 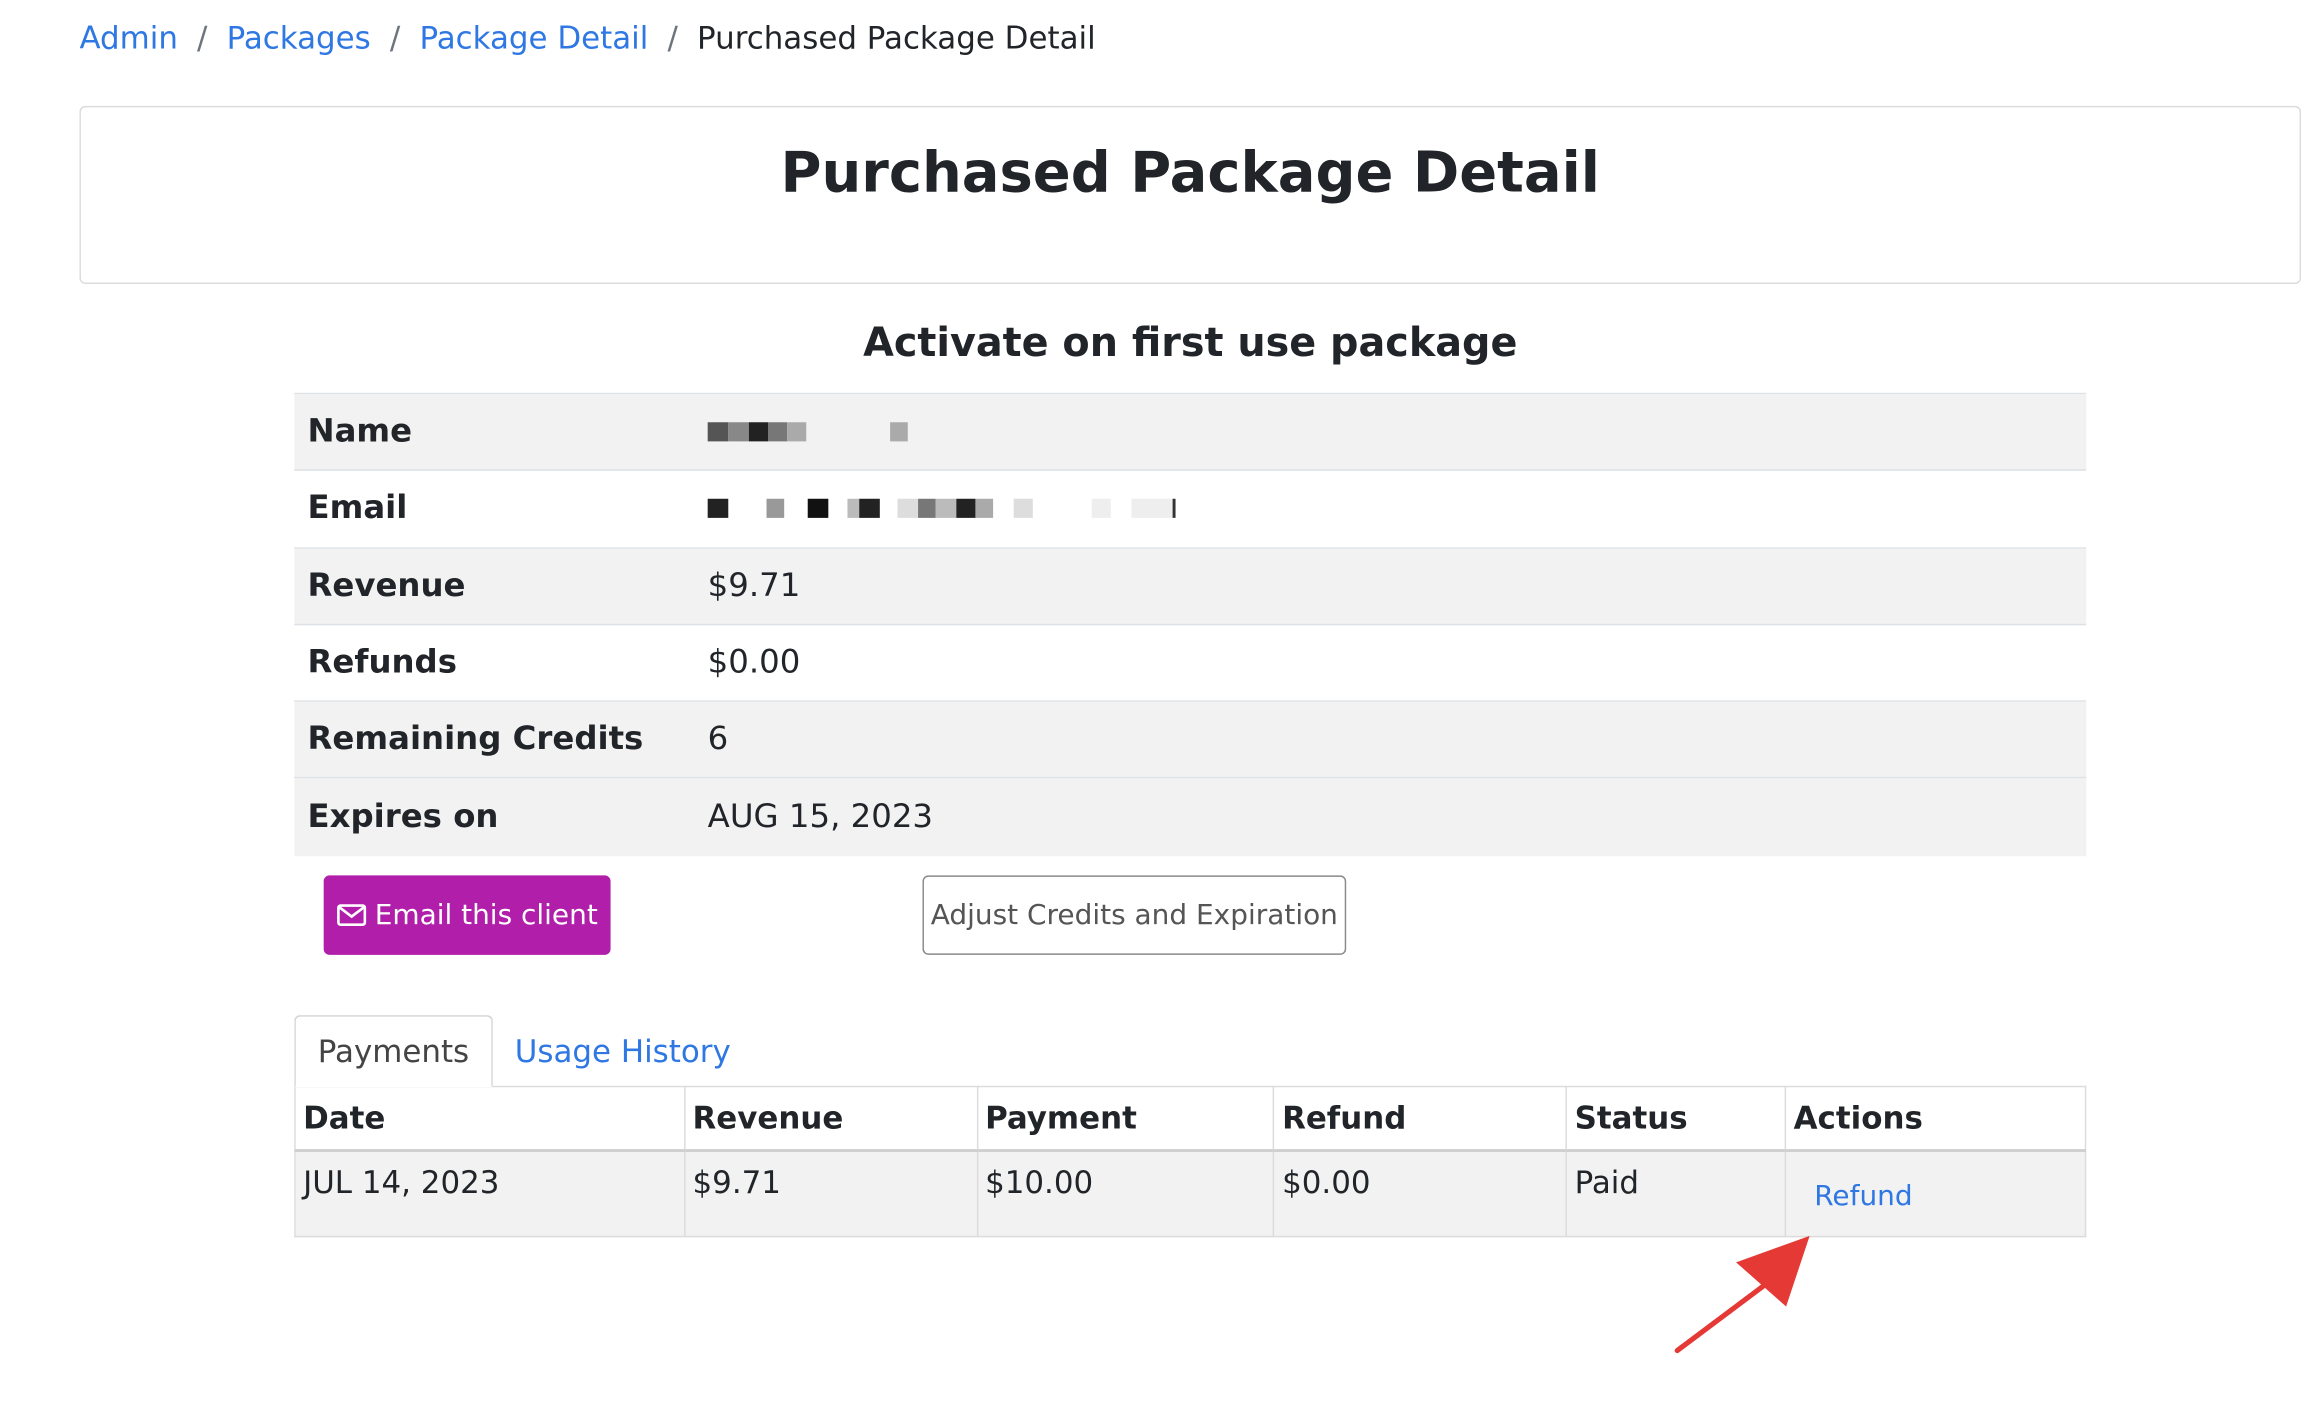 I want to click on detail-row-name: Name, so click(x=1190, y=433).